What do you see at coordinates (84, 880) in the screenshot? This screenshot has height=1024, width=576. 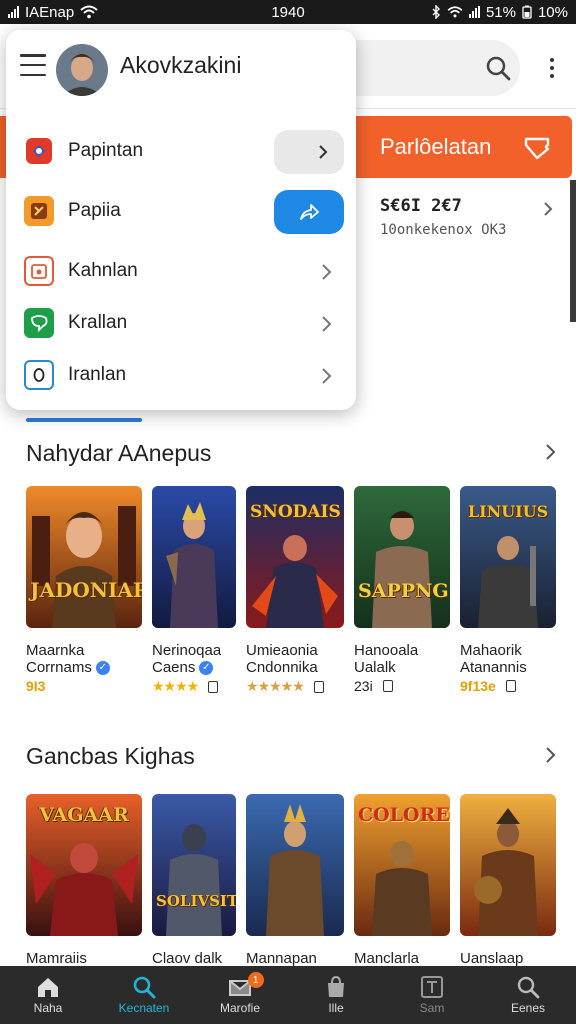 I see `game-card: VAGAAR Mamraiis` at bounding box center [84, 880].